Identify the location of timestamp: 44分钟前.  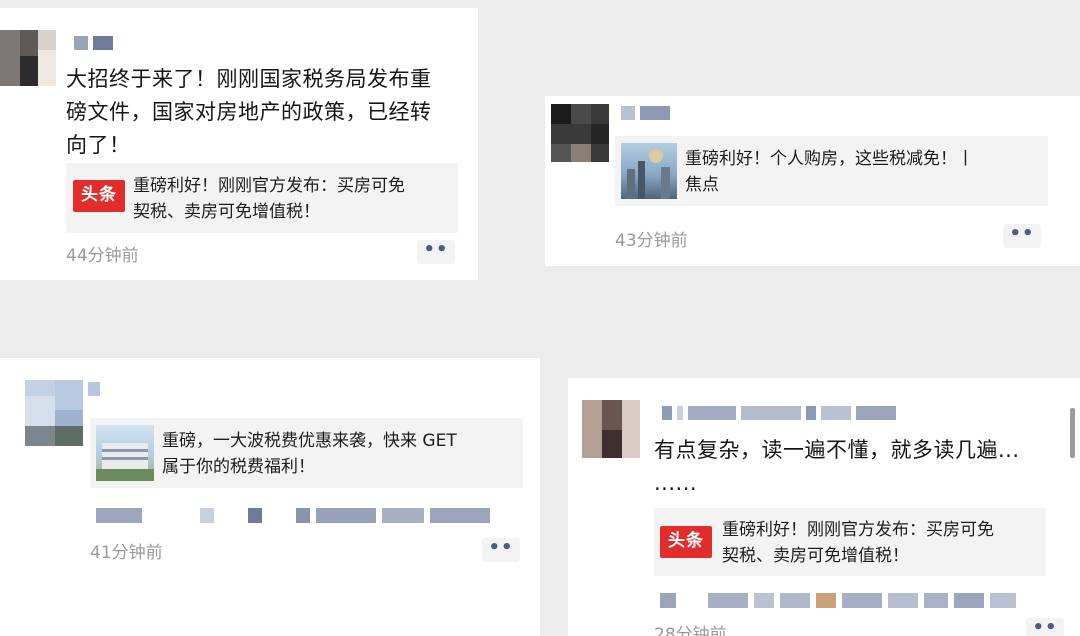
(102, 256).